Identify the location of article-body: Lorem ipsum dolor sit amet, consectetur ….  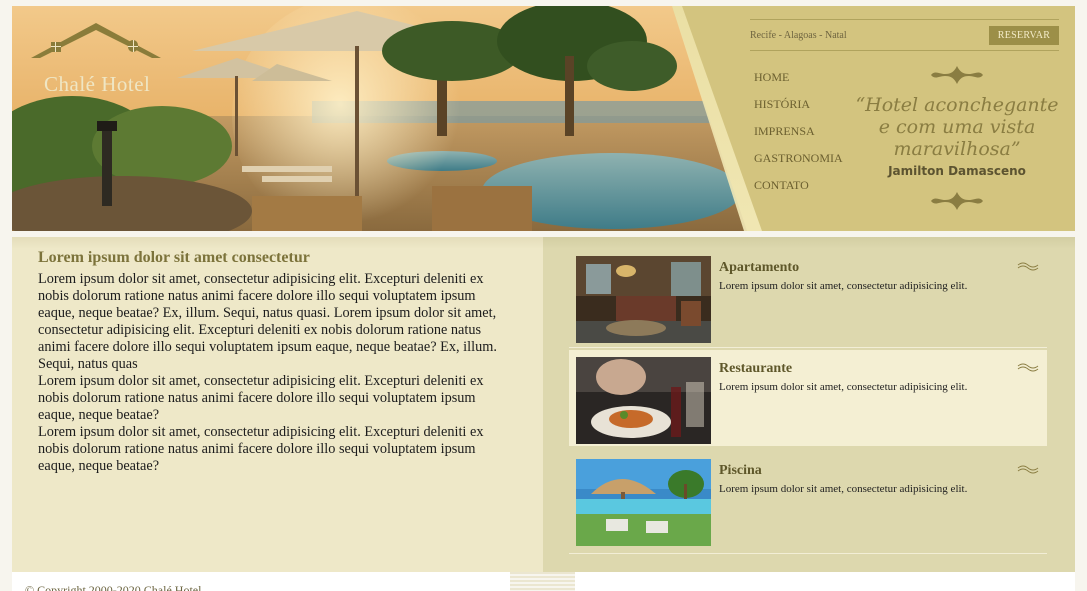
(273, 373).